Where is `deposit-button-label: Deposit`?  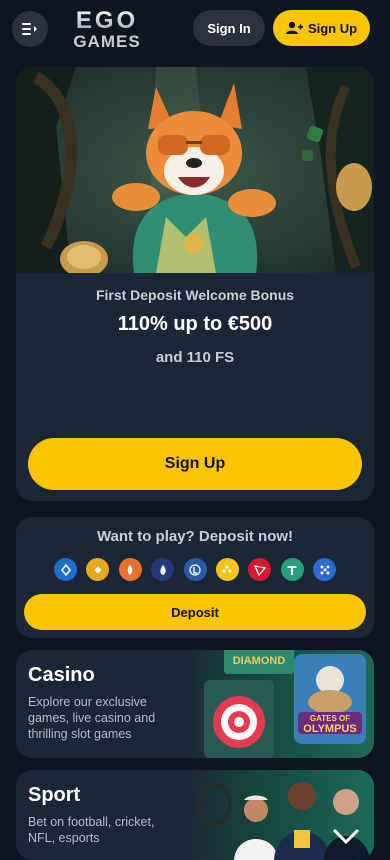
deposit-button-label: Deposit is located at coordinates (195, 612).